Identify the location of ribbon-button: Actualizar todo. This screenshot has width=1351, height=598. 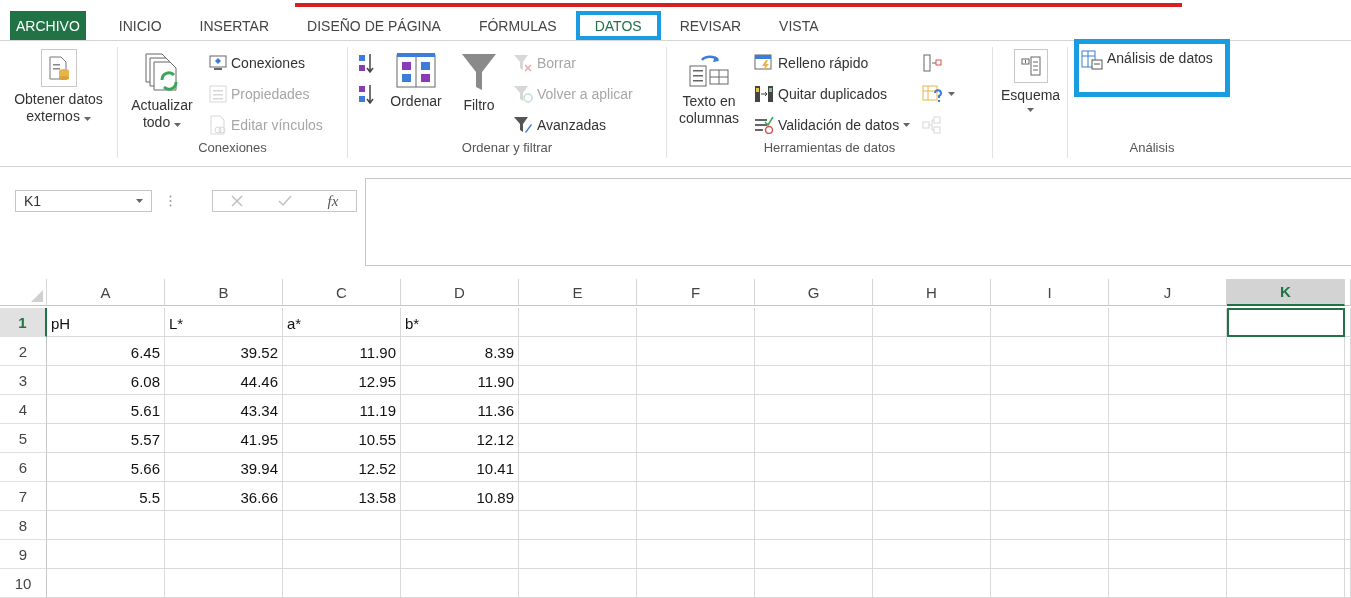
(162, 91).